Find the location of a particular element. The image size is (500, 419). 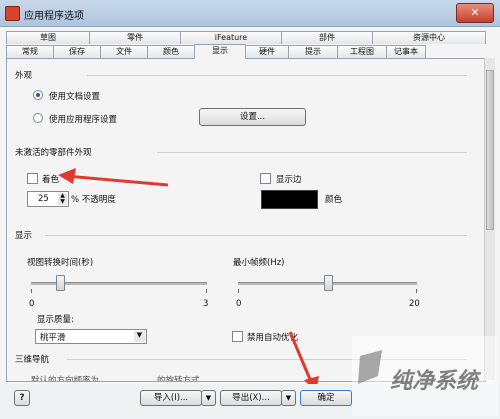

annotation-arrow-shading is located at coordinates (113, 177).